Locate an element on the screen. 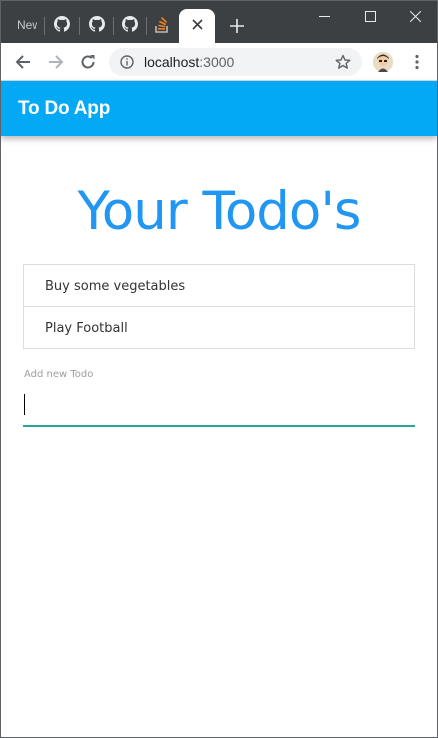  kebab-menu-icon is located at coordinates (417, 62).